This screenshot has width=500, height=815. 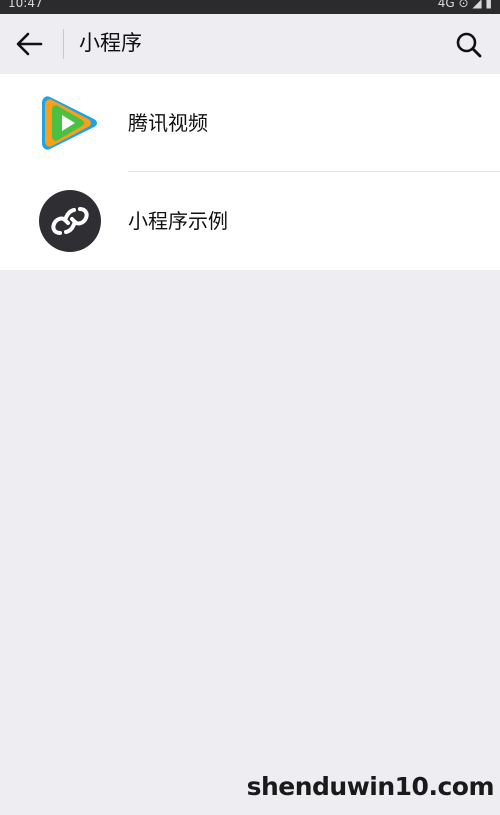 I want to click on arrow-left-icon, so click(x=29, y=44).